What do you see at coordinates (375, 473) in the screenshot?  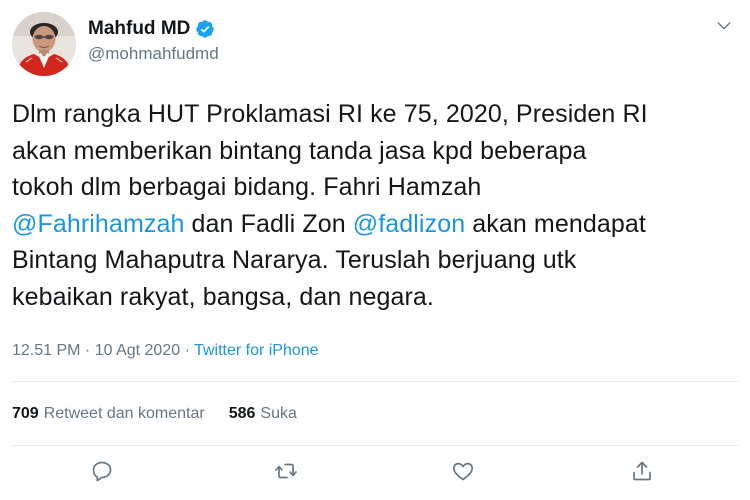 I see `tweet-actions` at bounding box center [375, 473].